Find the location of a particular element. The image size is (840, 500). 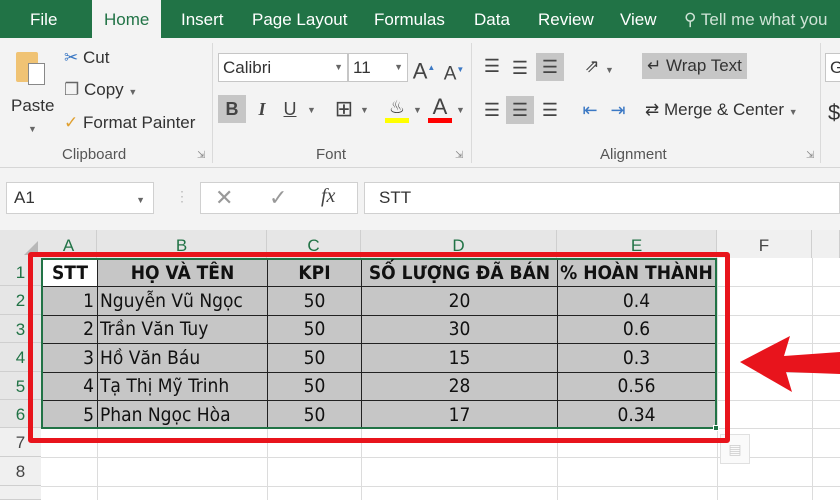

paste-button: Paste ▼ is located at coordinates (33, 93).